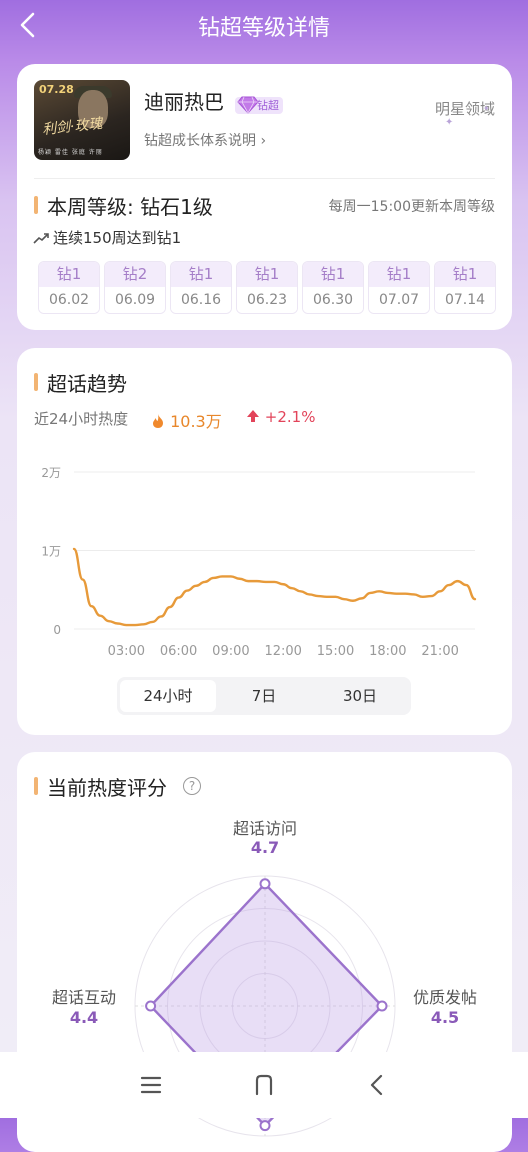  Describe the element at coordinates (56, 89) in the screenshot. I see `cover-date: 07.28` at that location.